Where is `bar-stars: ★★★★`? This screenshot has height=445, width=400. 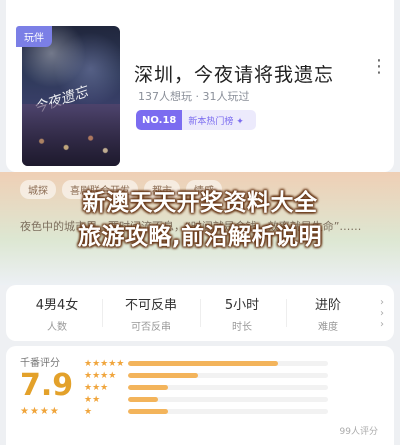 bar-stars: ★★★★ is located at coordinates (100, 375).